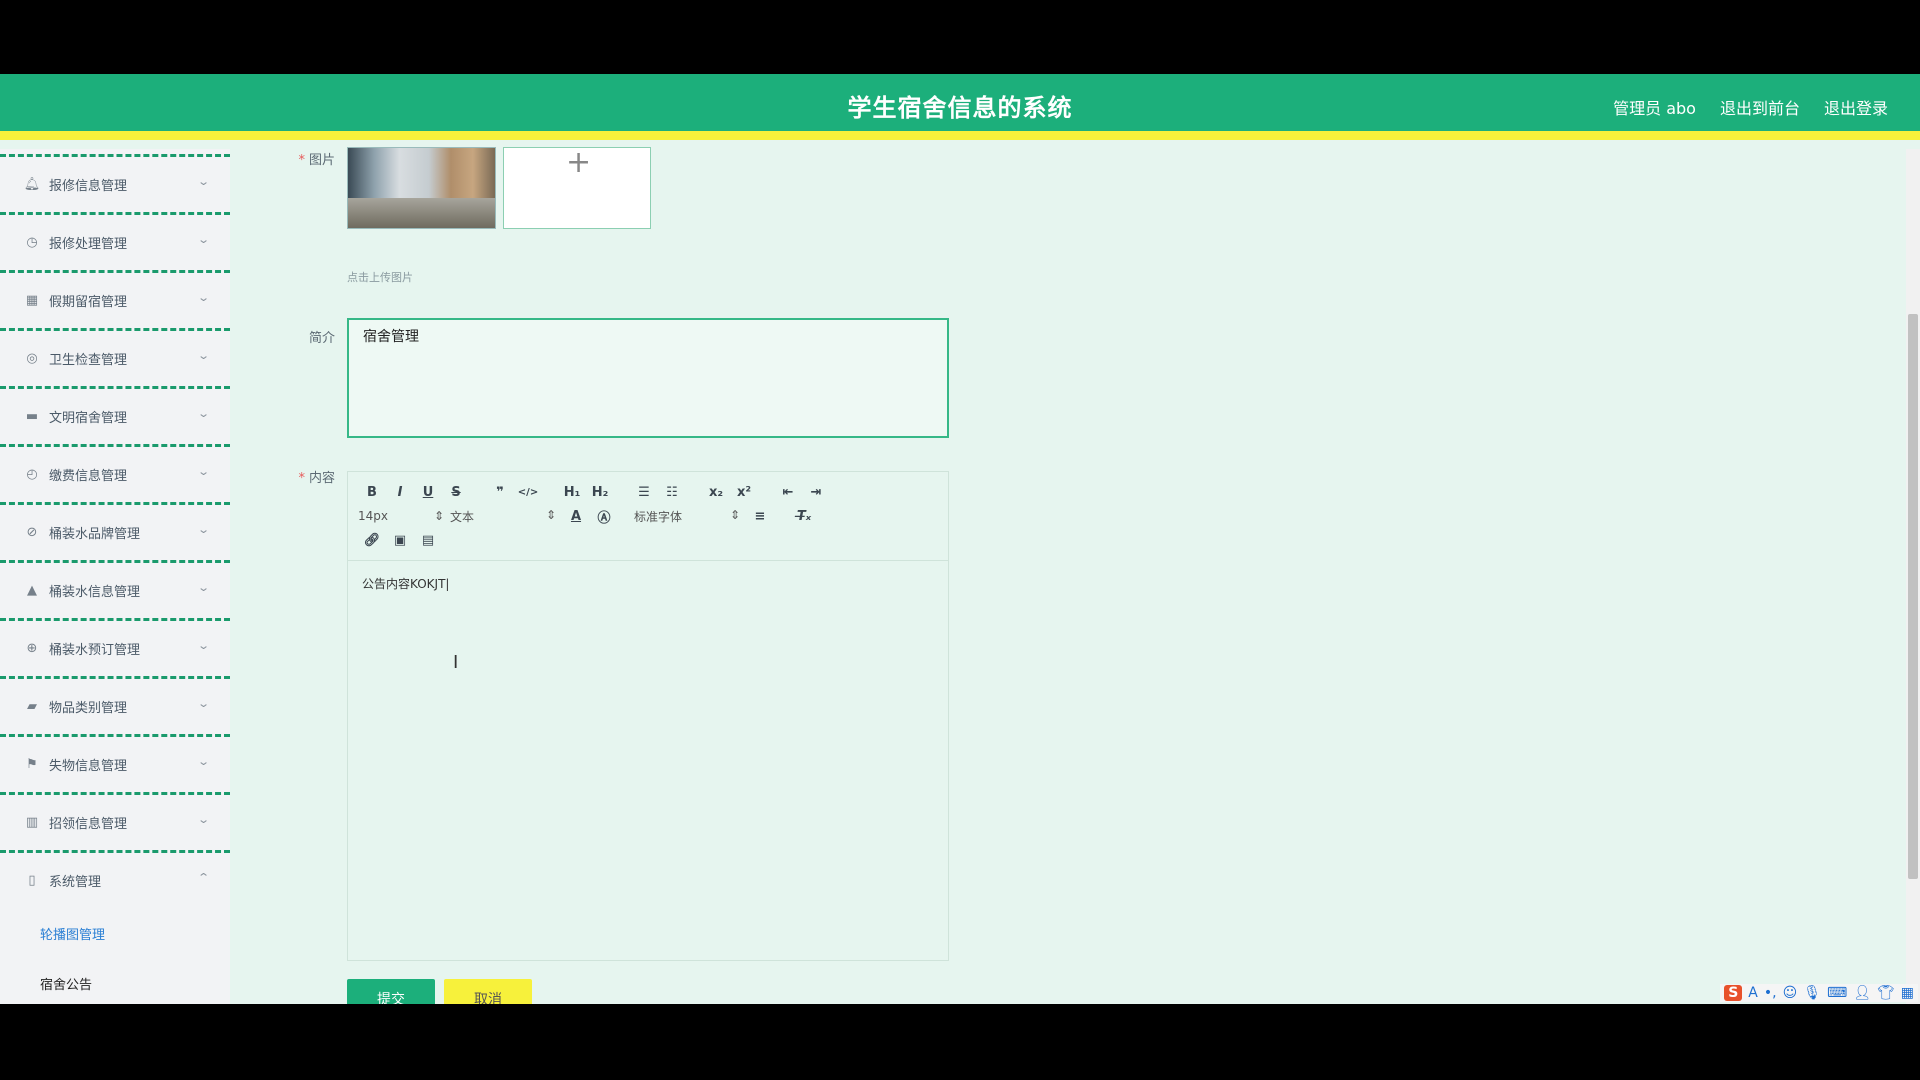 This screenshot has height=1080, width=1920. What do you see at coordinates (648, 583) in the screenshot?
I see `editor-content-area: 公告内容KOKJT|` at bounding box center [648, 583].